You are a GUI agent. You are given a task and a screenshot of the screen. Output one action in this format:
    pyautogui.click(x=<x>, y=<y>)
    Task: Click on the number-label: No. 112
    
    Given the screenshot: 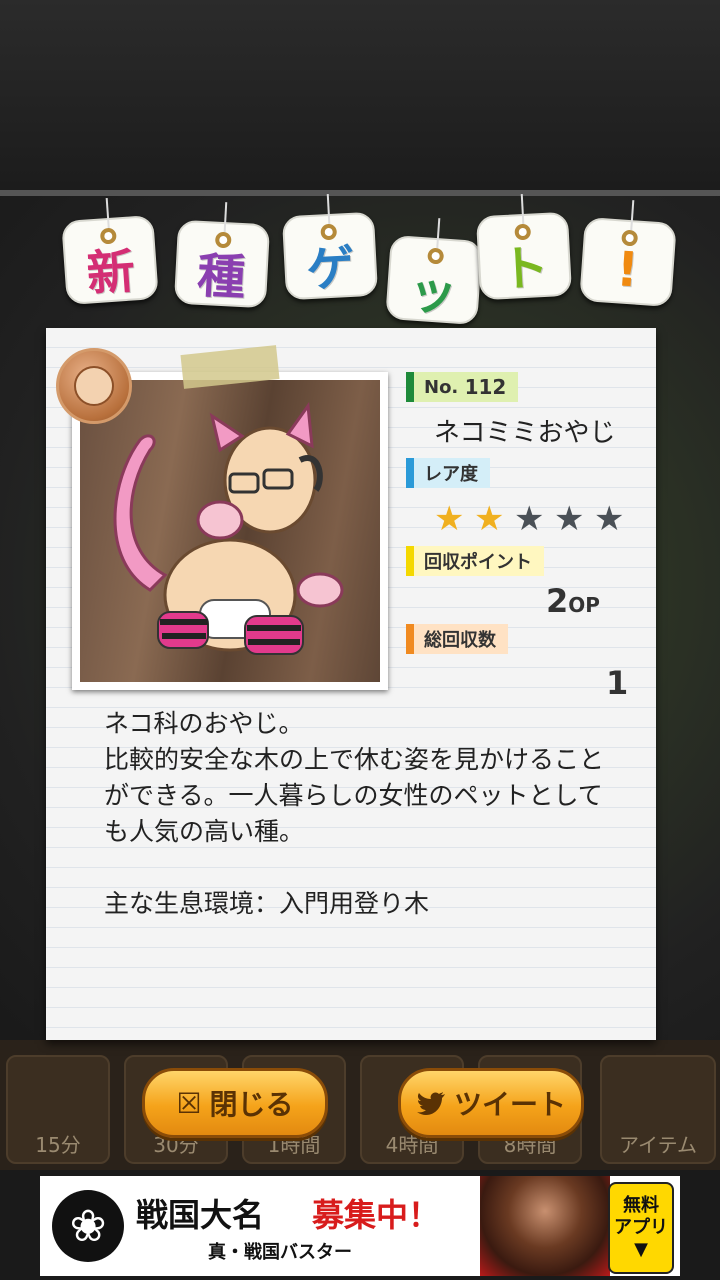 What is the action you would take?
    pyautogui.click(x=462, y=387)
    